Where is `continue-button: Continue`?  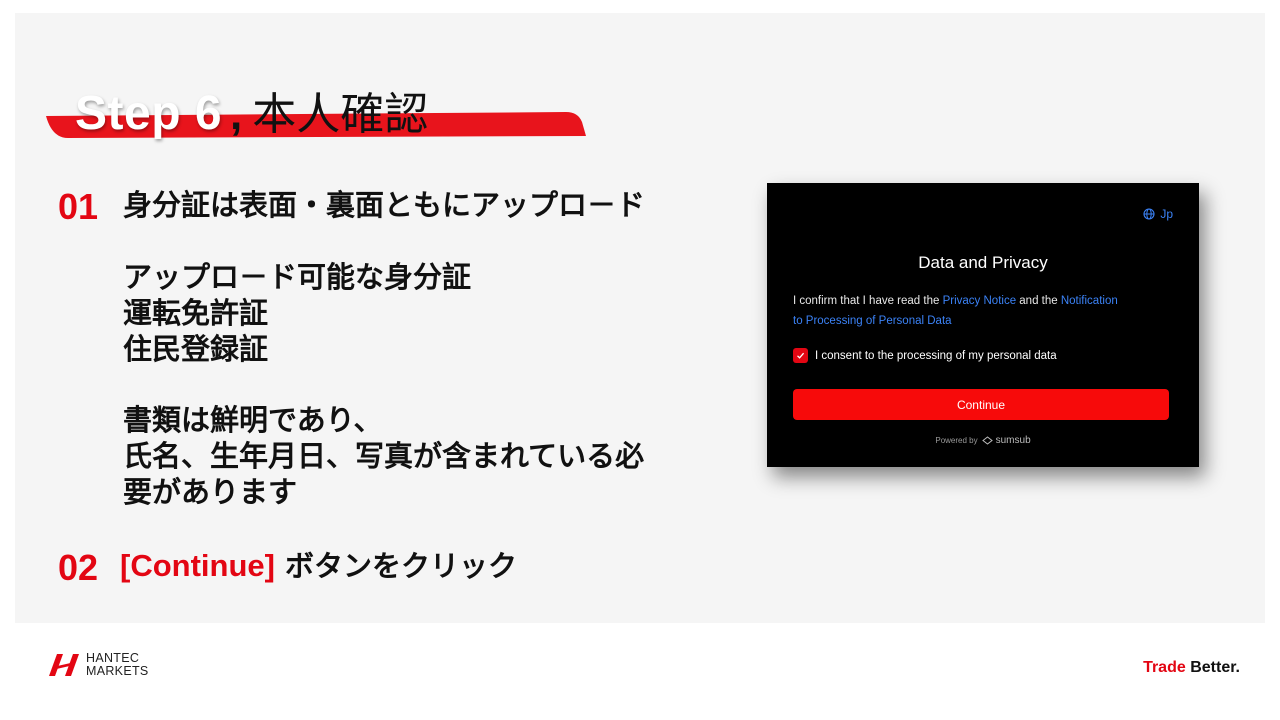
continue-button: Continue is located at coordinates (981, 404).